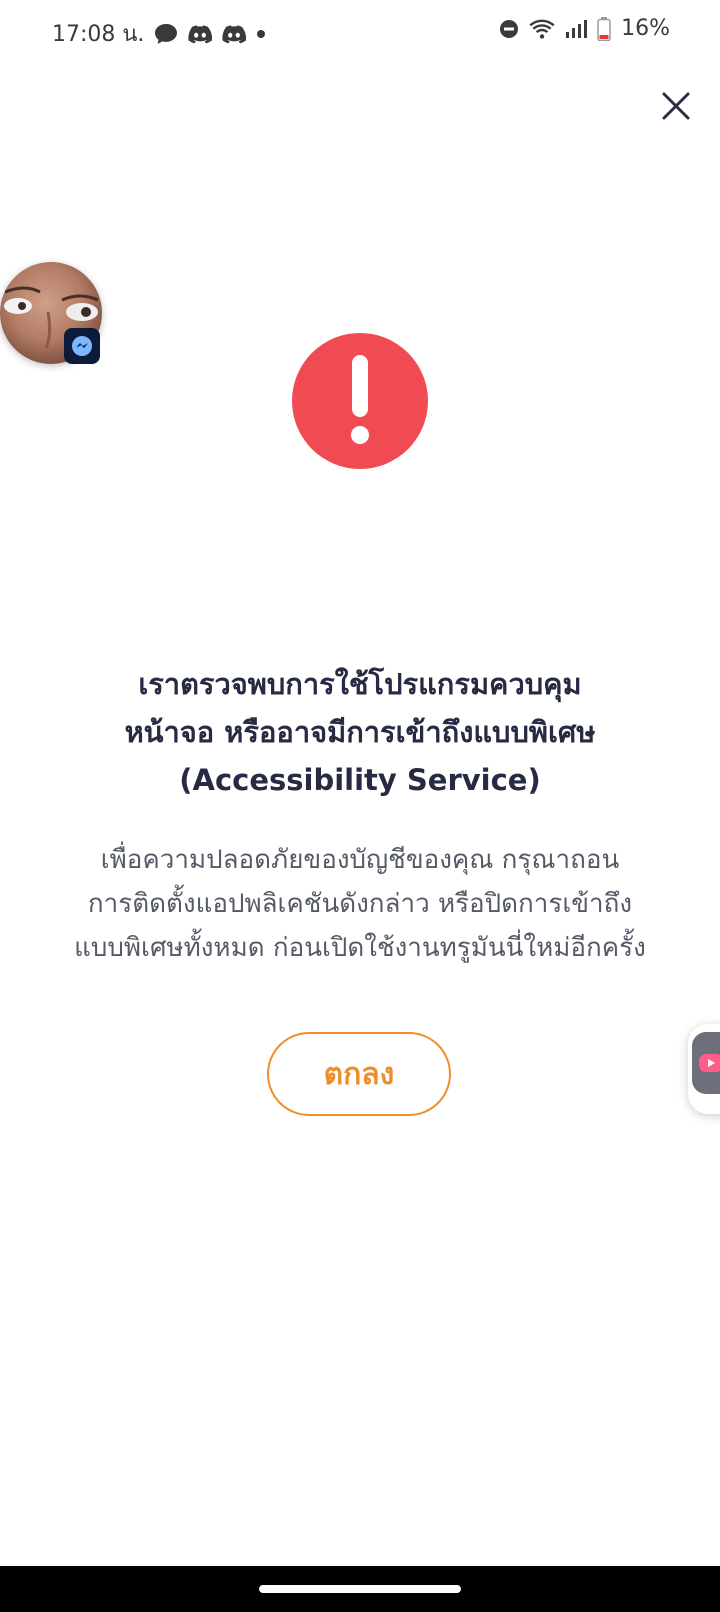  What do you see at coordinates (360, 684) in the screenshot?
I see `title-line: เราตรวจพบการใช้โปรแกรมควบคุม` at bounding box center [360, 684].